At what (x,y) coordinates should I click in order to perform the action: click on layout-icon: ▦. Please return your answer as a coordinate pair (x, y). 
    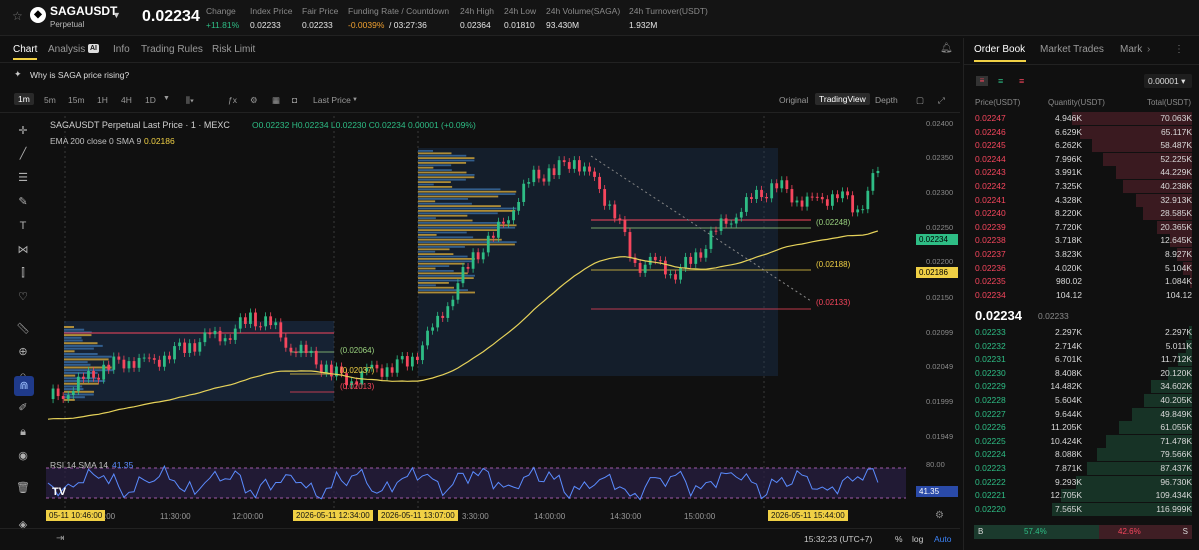
    Looking at the image, I should click on (276, 100).